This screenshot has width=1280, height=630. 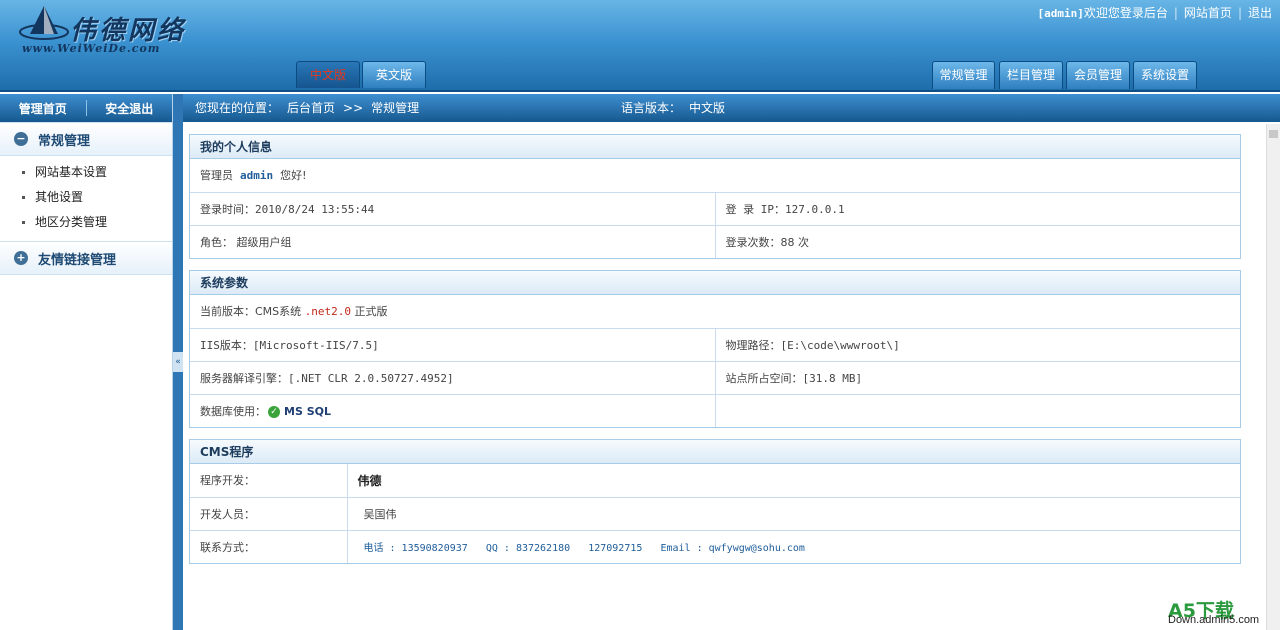 What do you see at coordinates (21, 258) in the screenshot?
I see `plus-circle-icon: +` at bounding box center [21, 258].